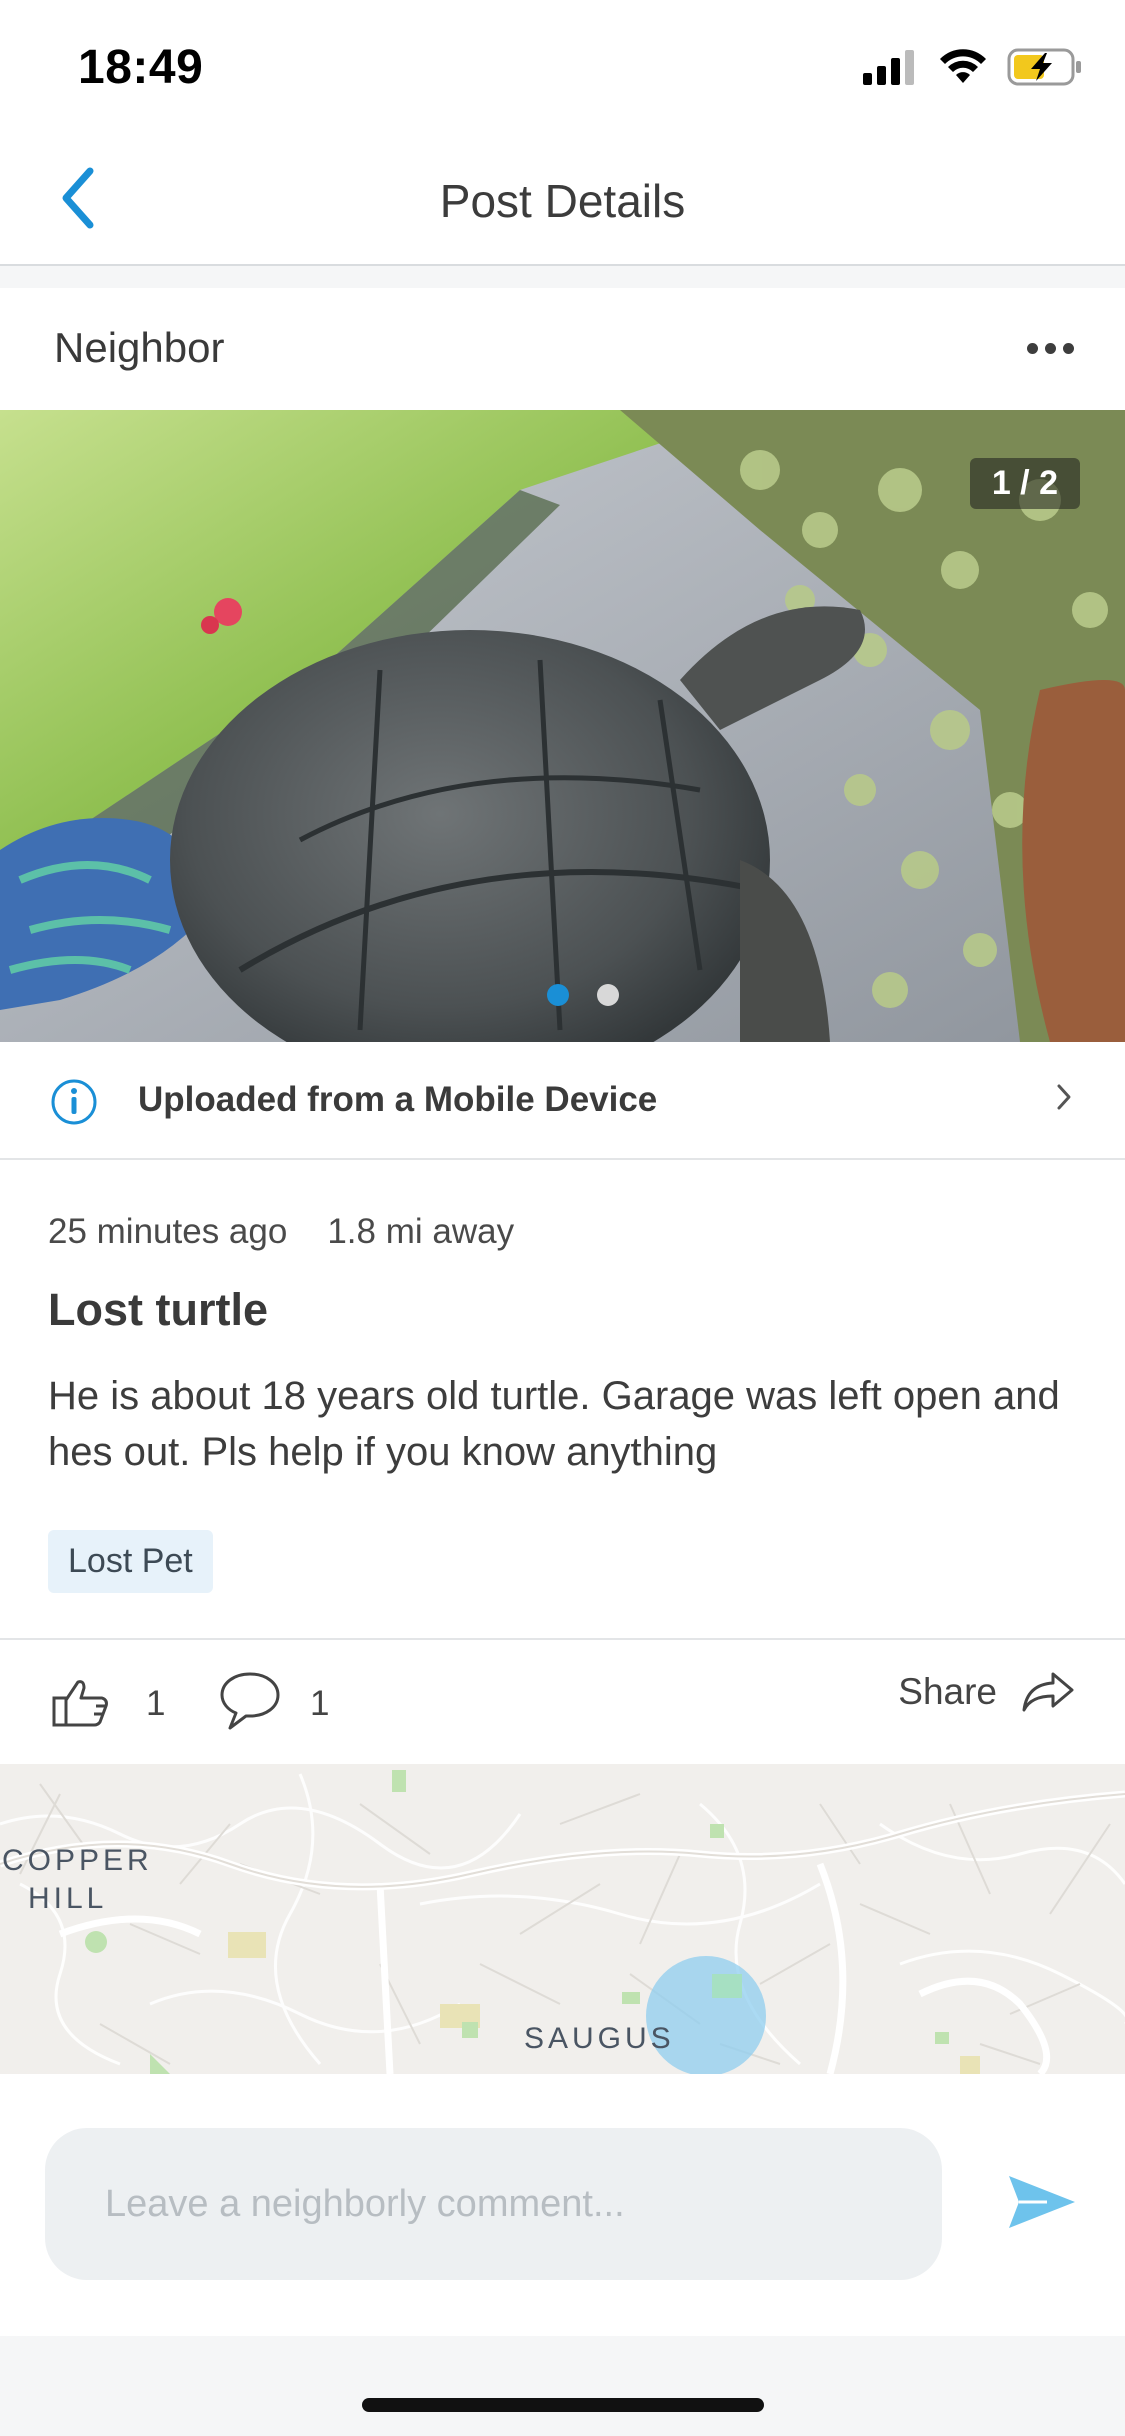 Image resolution: width=1125 pixels, height=2436 pixels. Describe the element at coordinates (320, 1703) in the screenshot. I see `comment-count: 1` at that location.